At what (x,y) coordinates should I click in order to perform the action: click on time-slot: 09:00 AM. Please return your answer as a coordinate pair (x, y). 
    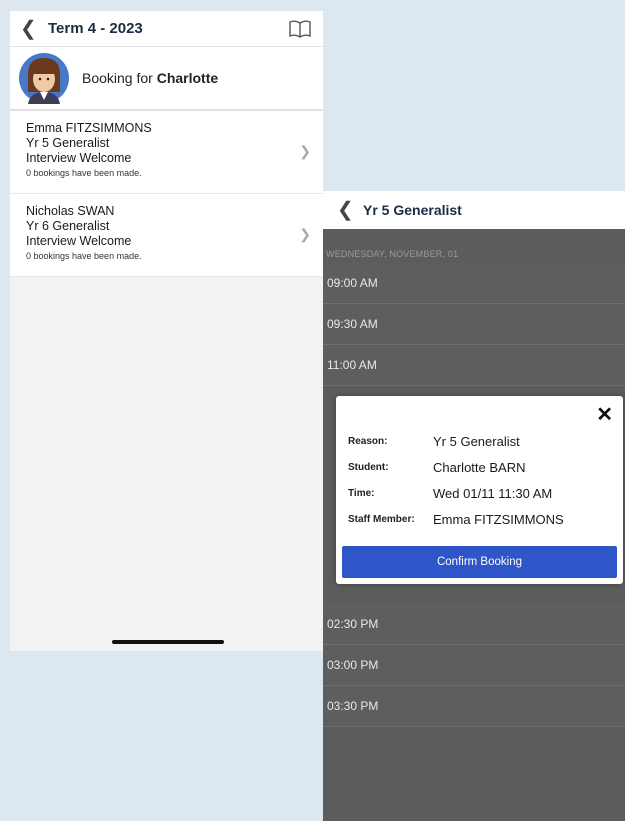
    Looking at the image, I should click on (474, 283).